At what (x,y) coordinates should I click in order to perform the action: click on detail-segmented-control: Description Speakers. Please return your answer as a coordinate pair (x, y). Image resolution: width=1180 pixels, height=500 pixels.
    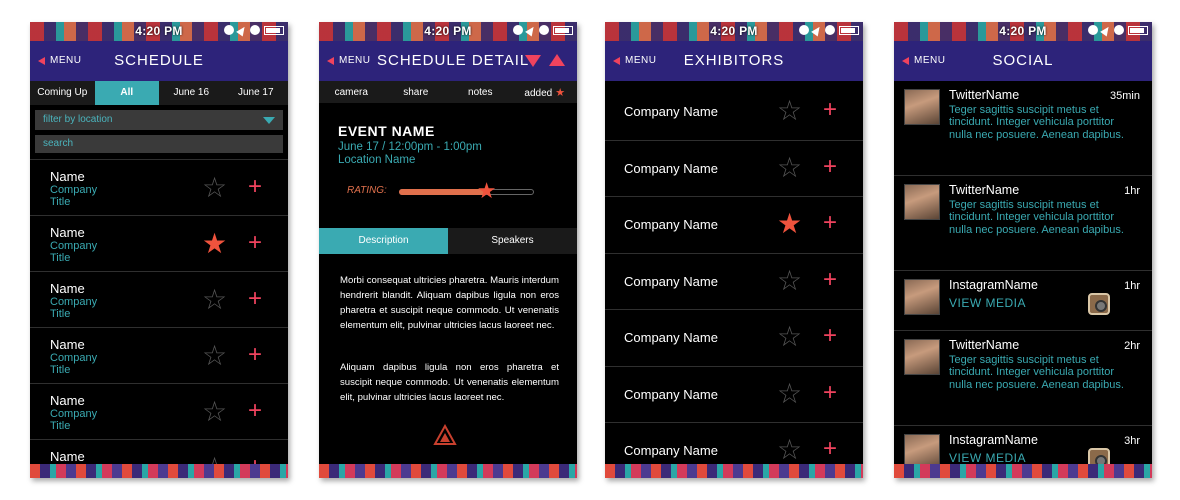
    Looking at the image, I should click on (448, 241).